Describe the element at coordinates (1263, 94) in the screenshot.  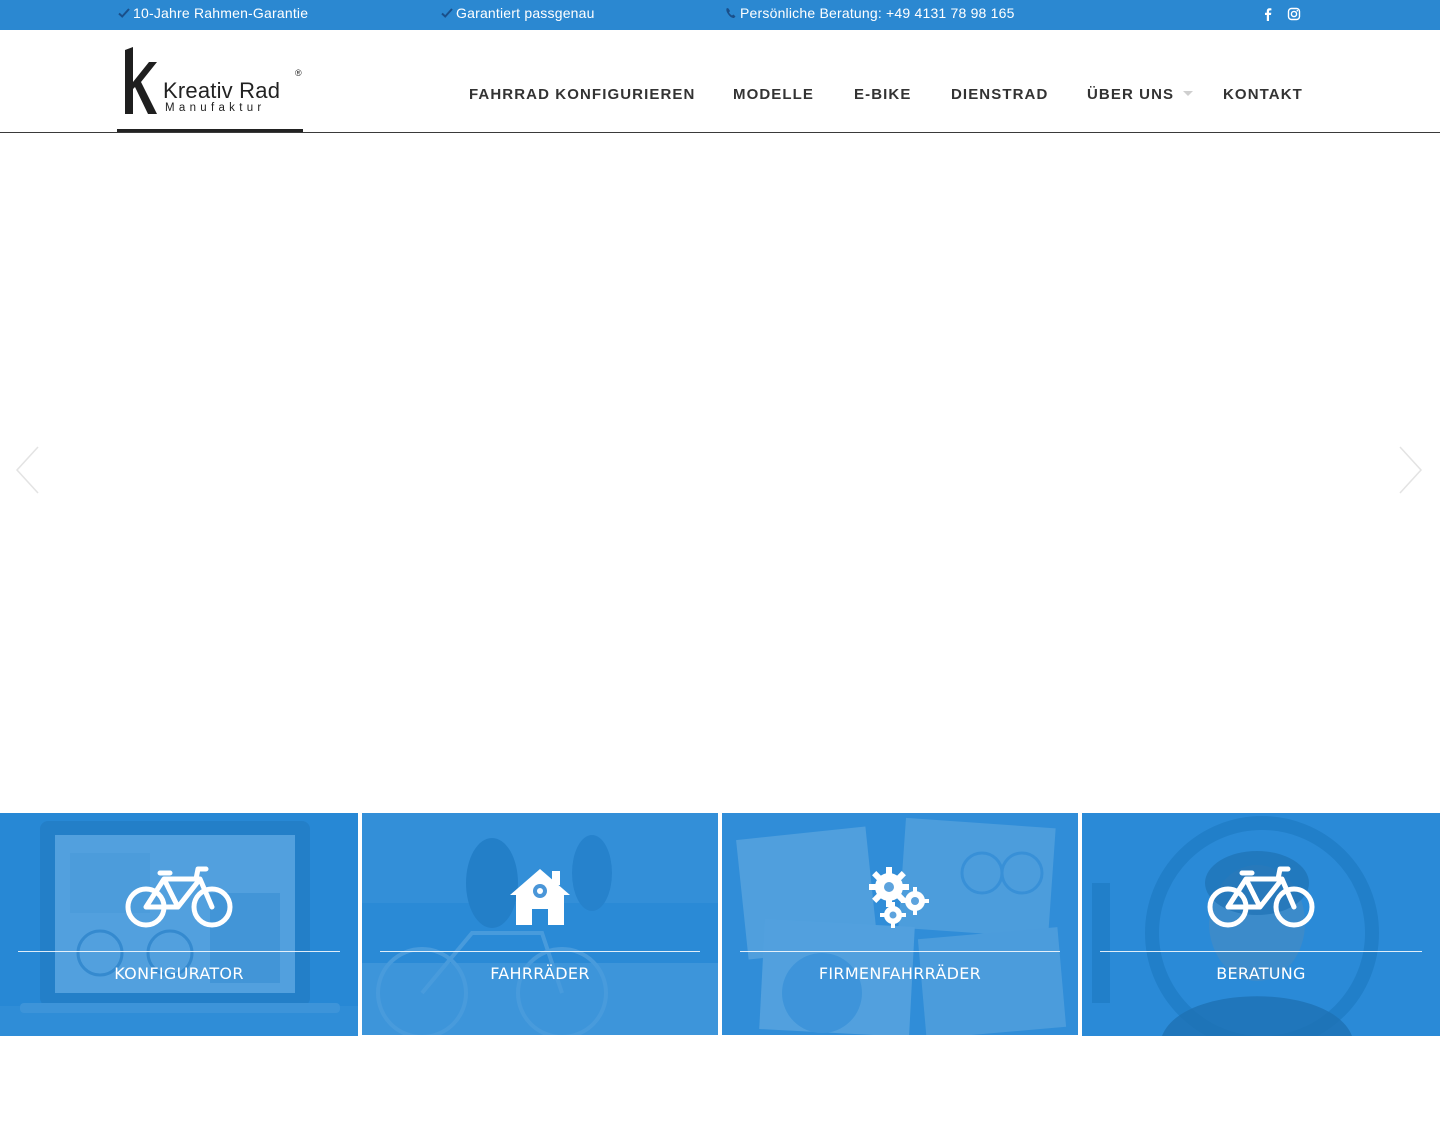
I see `nav-item-kontakt: KONTAKT` at that location.